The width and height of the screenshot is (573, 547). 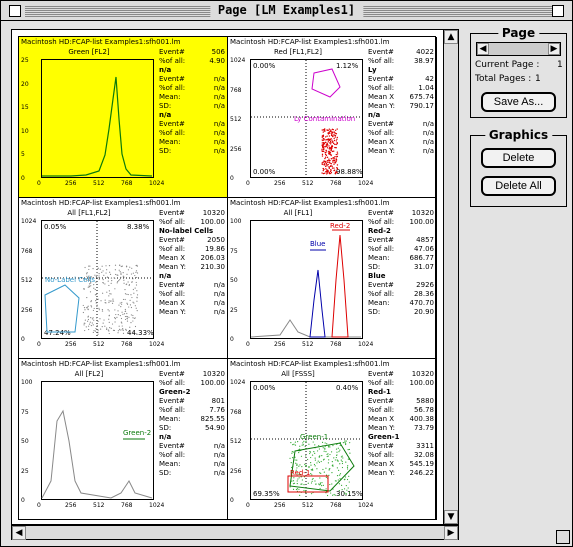 I want to click on y-tick-label: 512, so click(x=236, y=441).